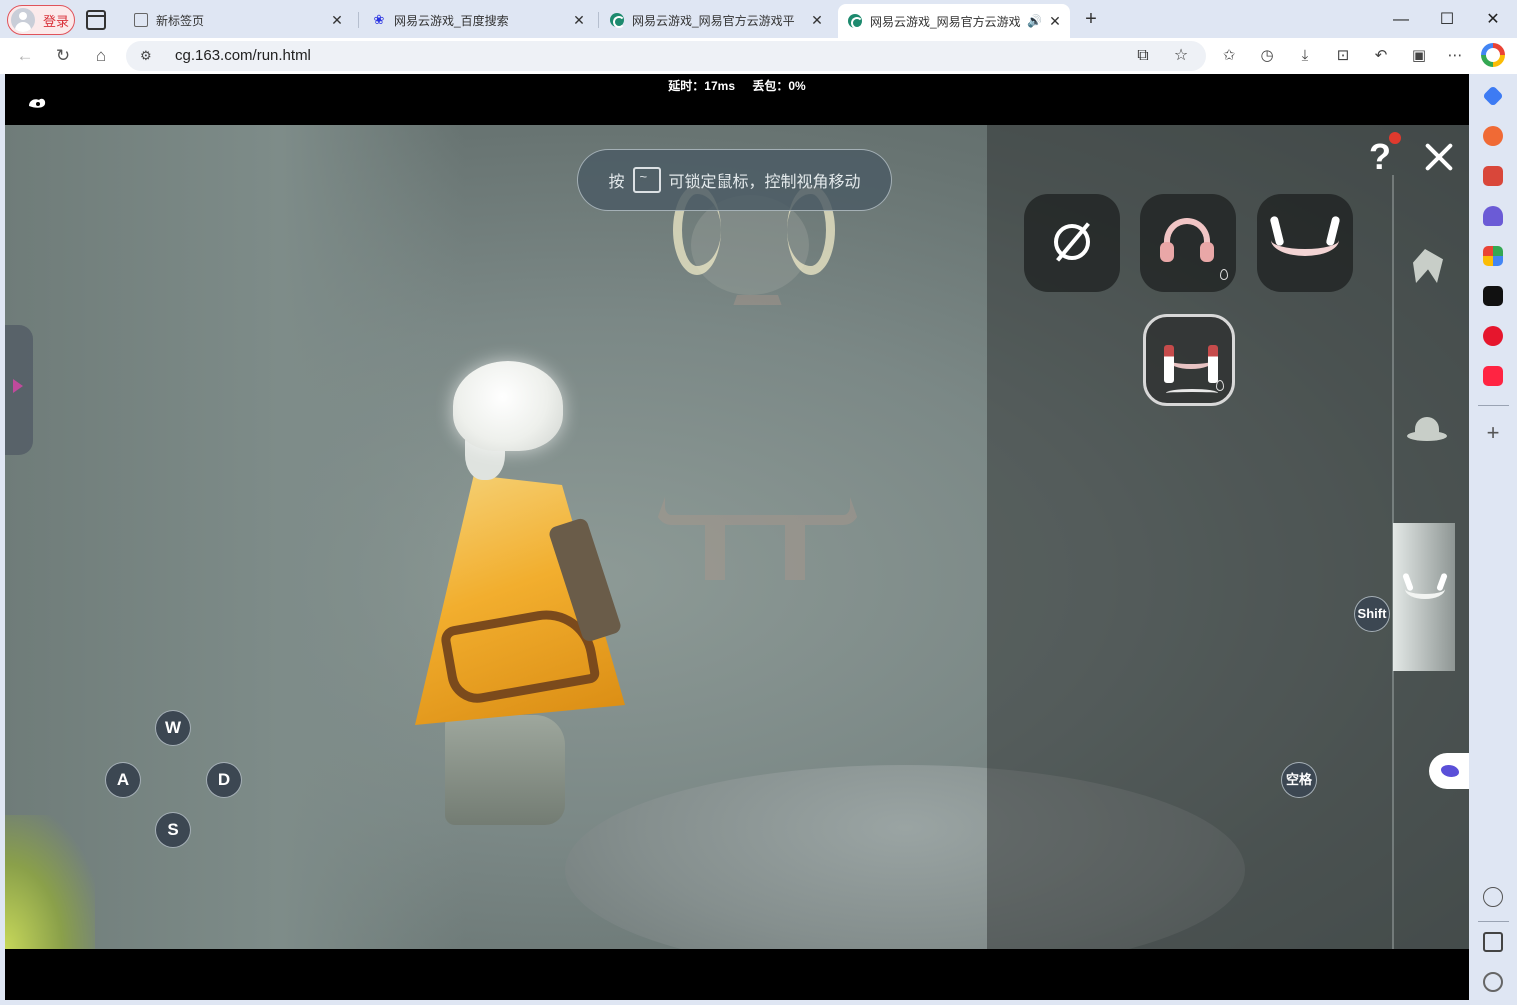 Image resolution: width=1517 pixels, height=1005 pixels. Describe the element at coordinates (1425, 589) in the screenshot. I see `horn-accessory-icon` at that location.